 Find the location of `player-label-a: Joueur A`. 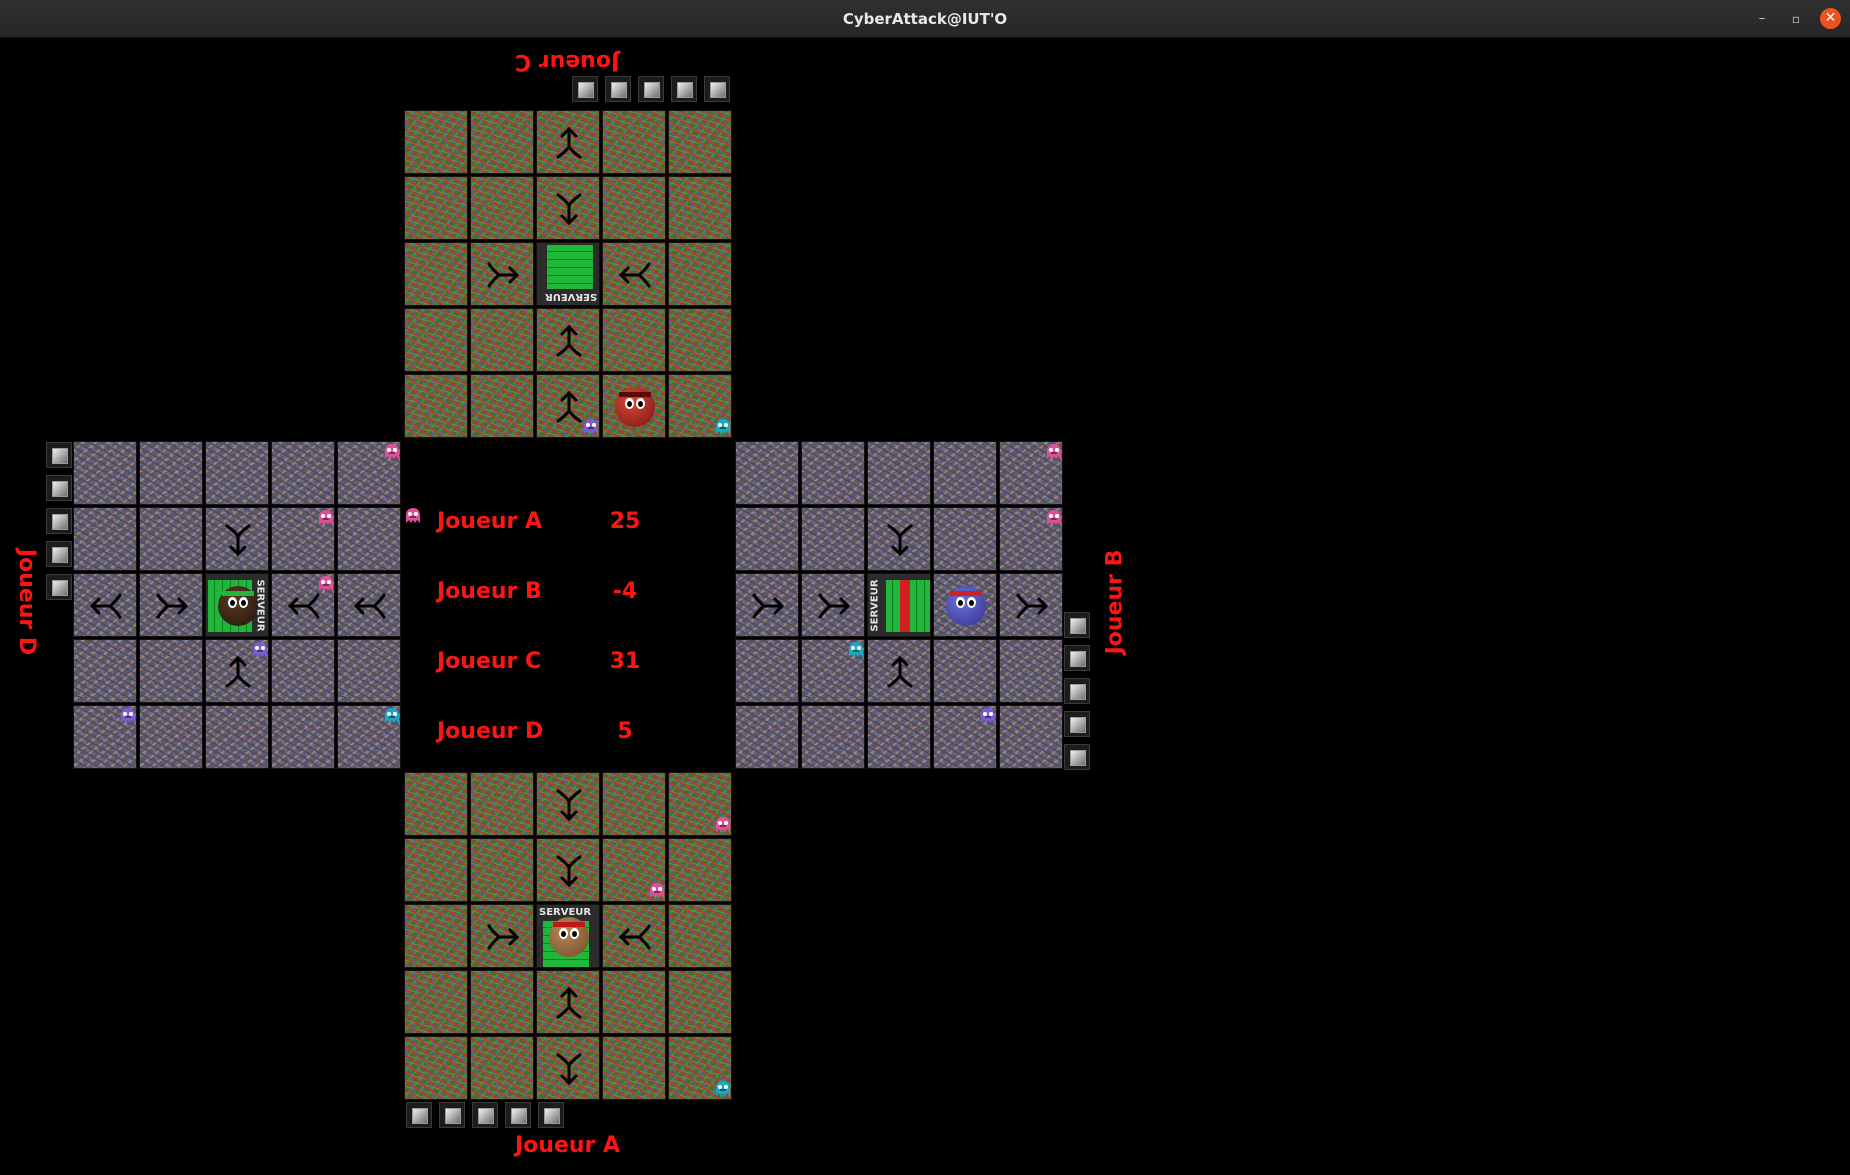

player-label-a: Joueur A is located at coordinates (568, 1145).